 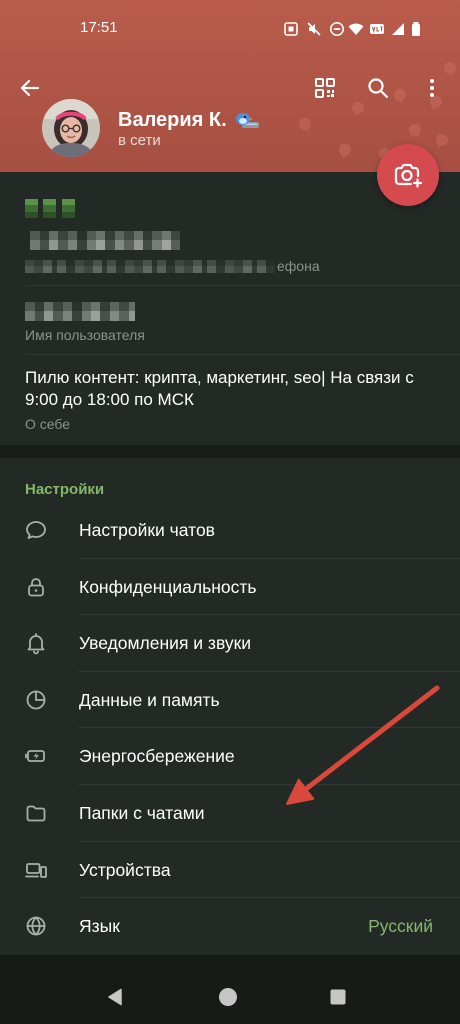 I want to click on mute-icon, so click(x=314, y=29).